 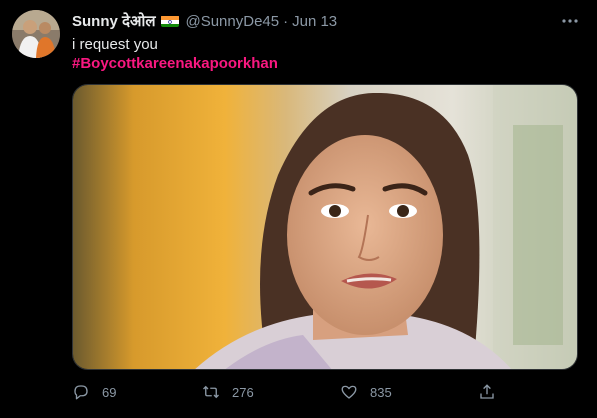 I want to click on avatar, so click(x=36, y=34).